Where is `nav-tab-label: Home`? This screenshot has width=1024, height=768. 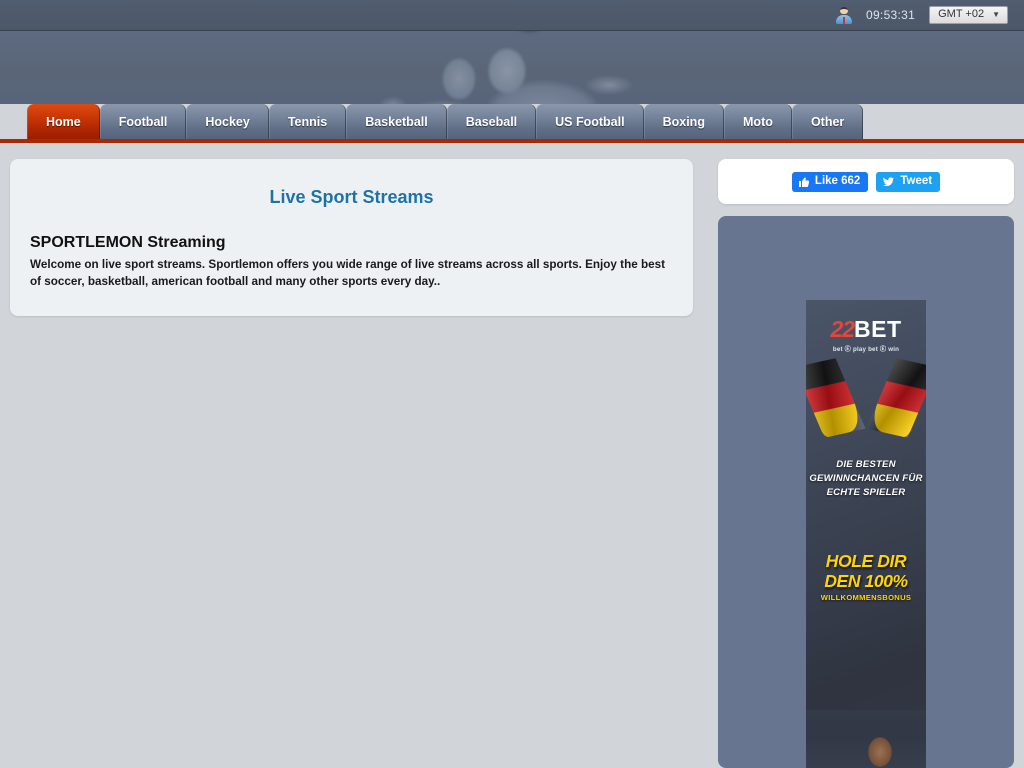
nav-tab-label: Home is located at coordinates (63, 121).